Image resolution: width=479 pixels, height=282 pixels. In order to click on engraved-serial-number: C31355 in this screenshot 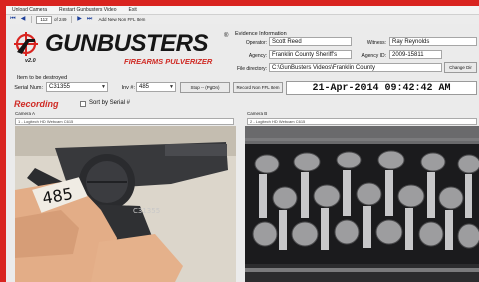, I will do `click(146, 211)`.